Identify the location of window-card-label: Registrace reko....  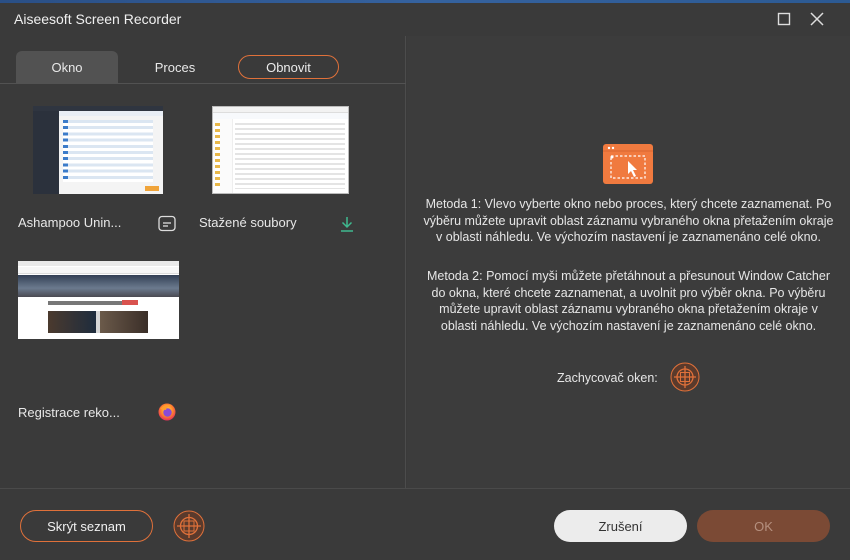
(69, 412).